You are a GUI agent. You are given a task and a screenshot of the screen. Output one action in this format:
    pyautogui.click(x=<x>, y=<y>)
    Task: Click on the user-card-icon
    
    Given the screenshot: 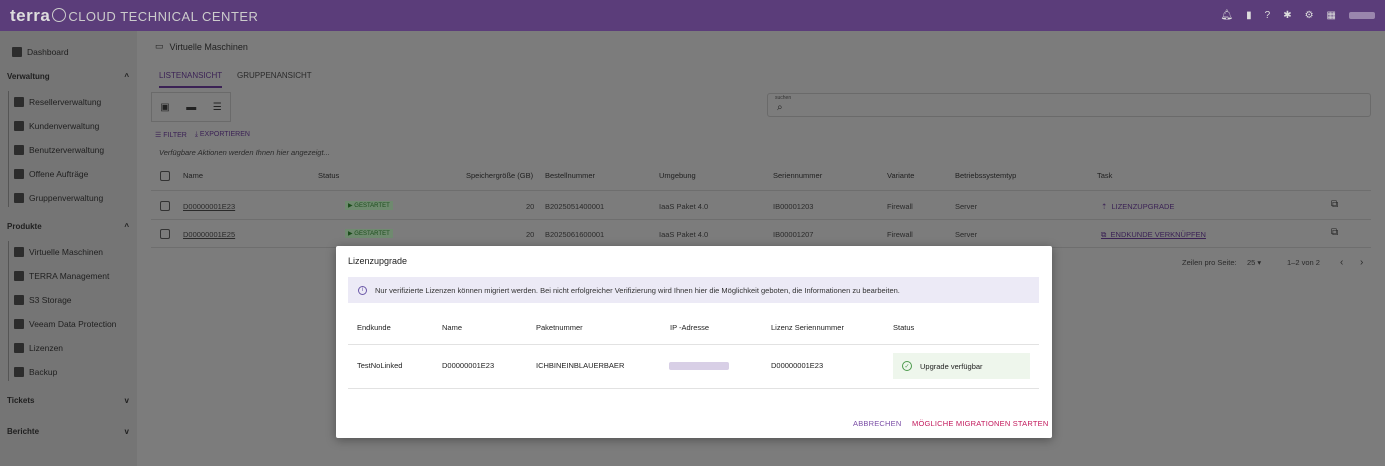 What is the action you would take?
    pyautogui.click(x=19, y=150)
    